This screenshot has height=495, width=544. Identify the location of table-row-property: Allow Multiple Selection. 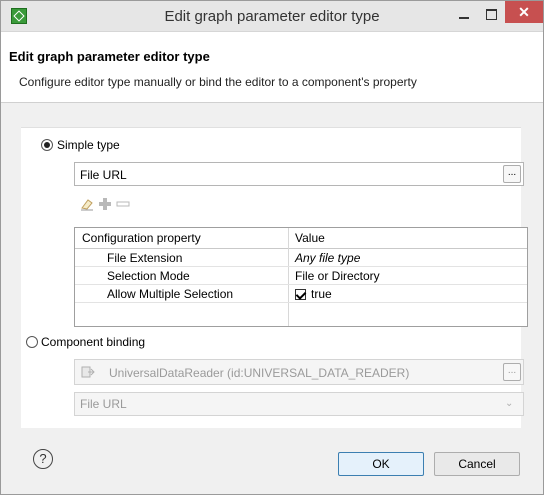
(170, 294).